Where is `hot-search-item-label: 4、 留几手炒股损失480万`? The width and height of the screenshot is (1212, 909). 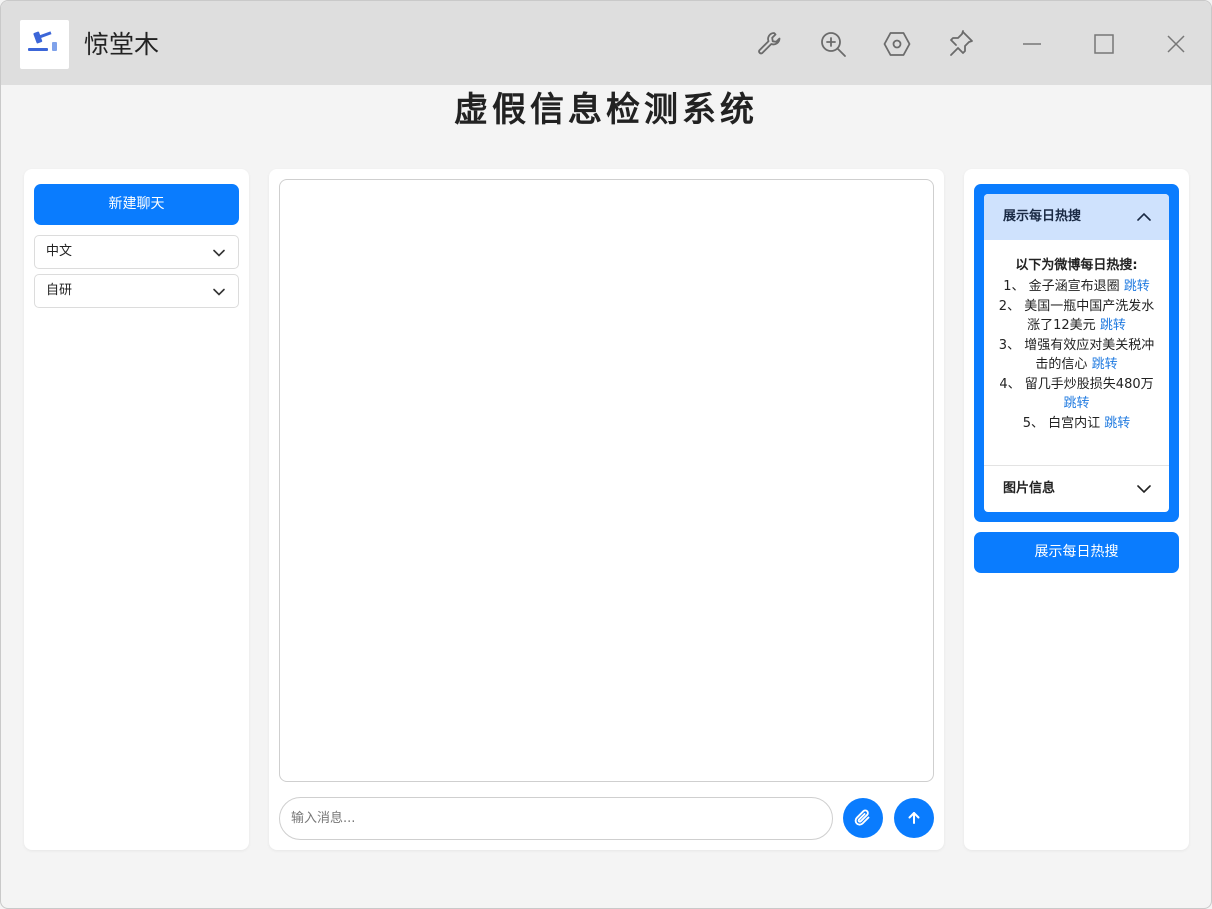 hot-search-item-label: 4、 留几手炒股损失480万 is located at coordinates (1076, 384).